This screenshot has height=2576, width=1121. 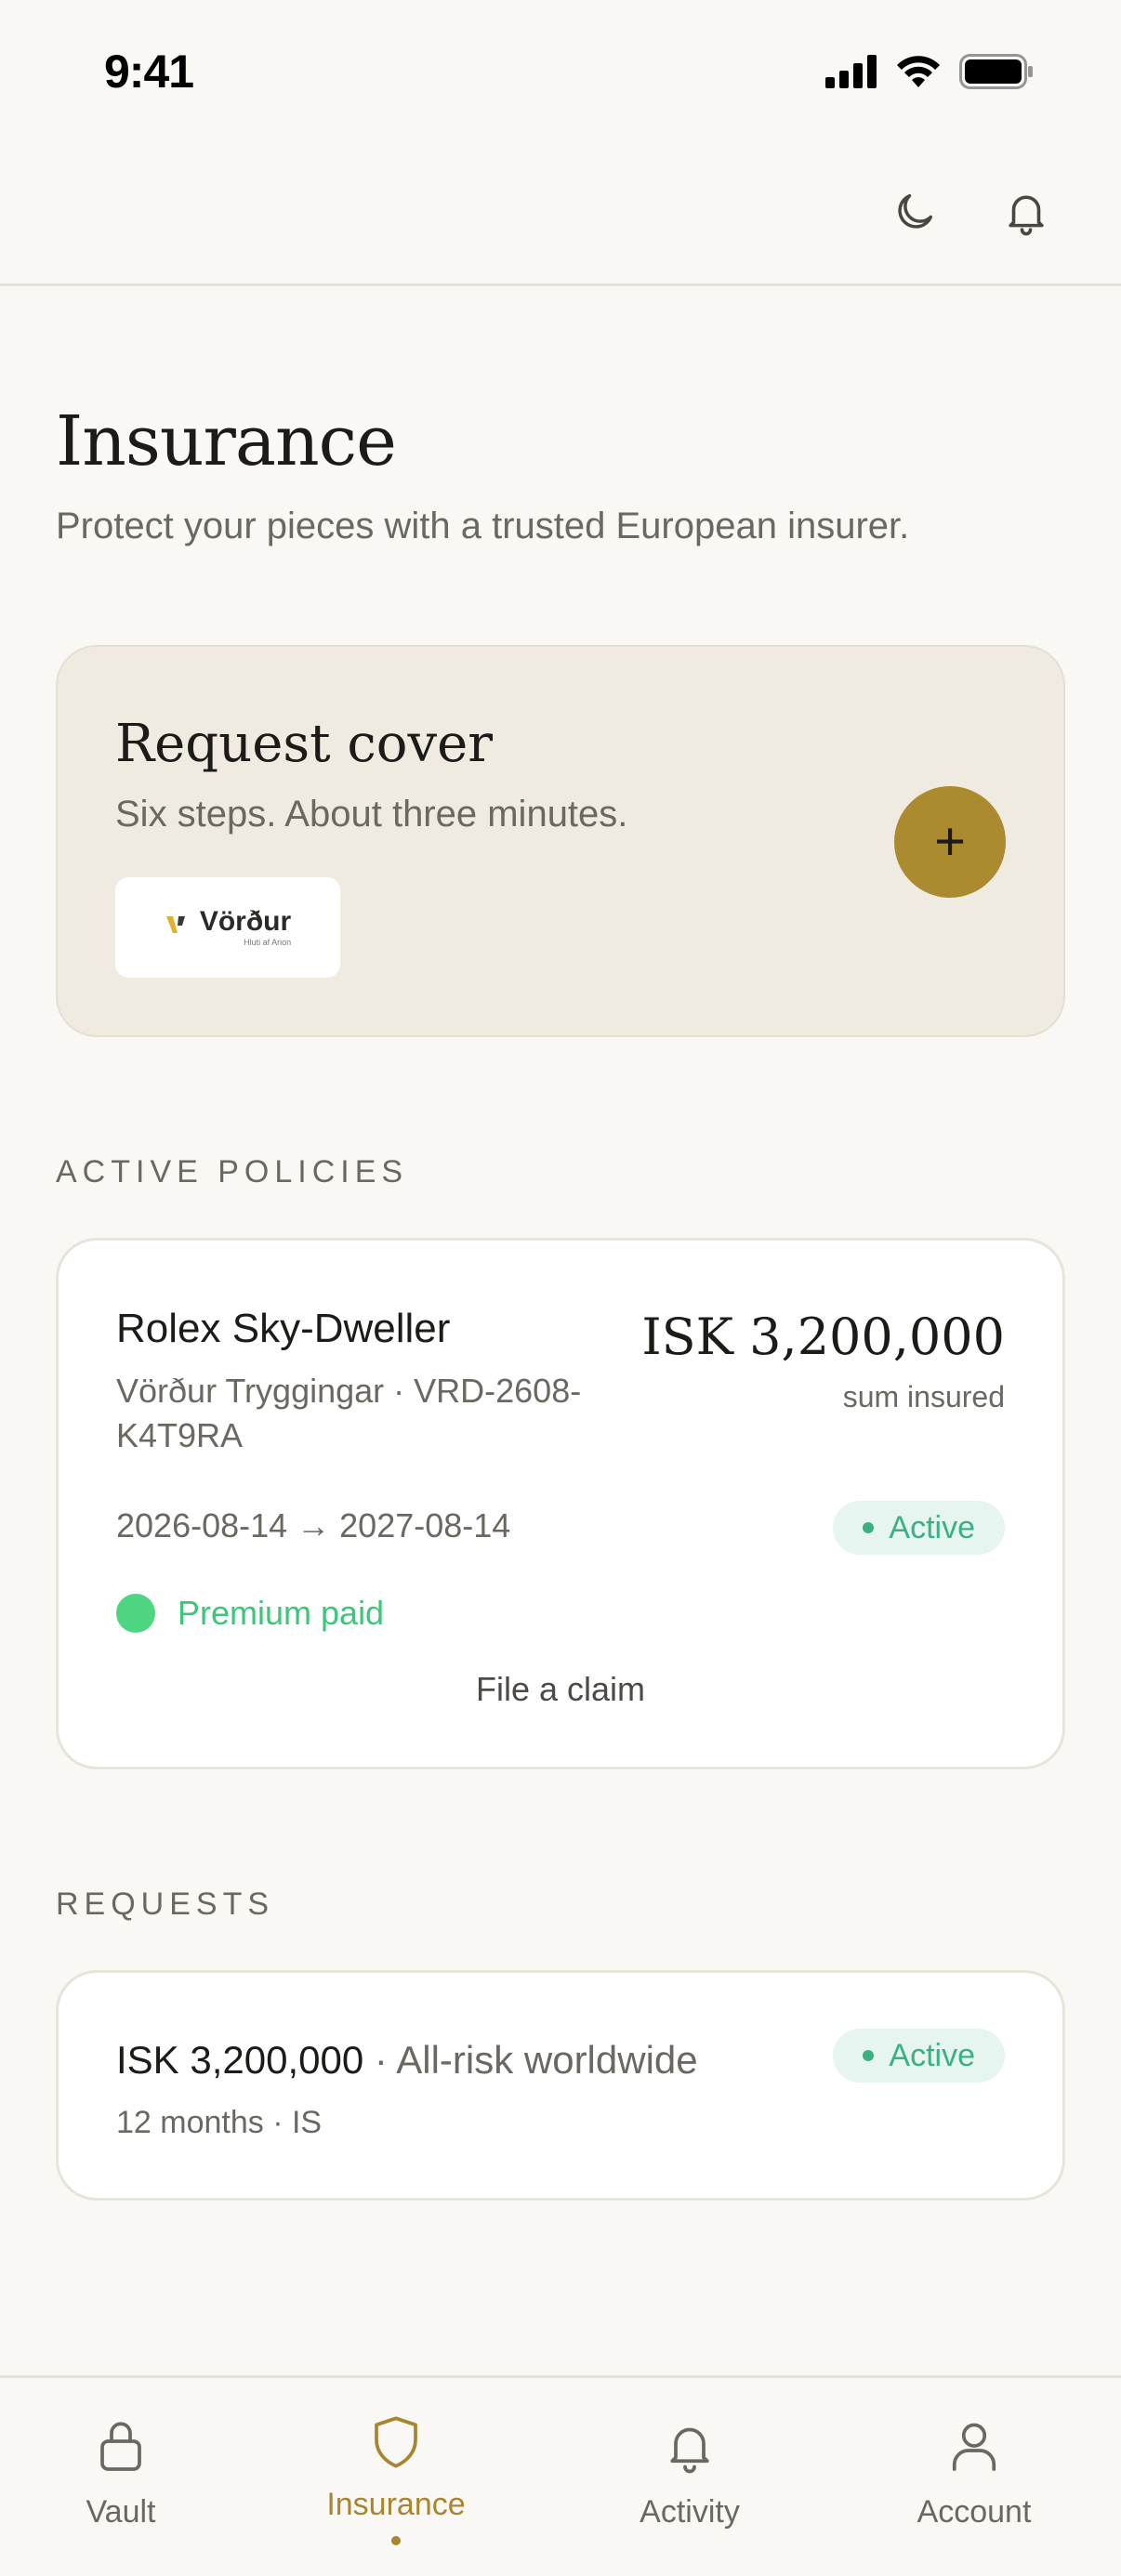 What do you see at coordinates (283, 1328) in the screenshot?
I see `policy-name: Rolex Sky-Dweller` at bounding box center [283, 1328].